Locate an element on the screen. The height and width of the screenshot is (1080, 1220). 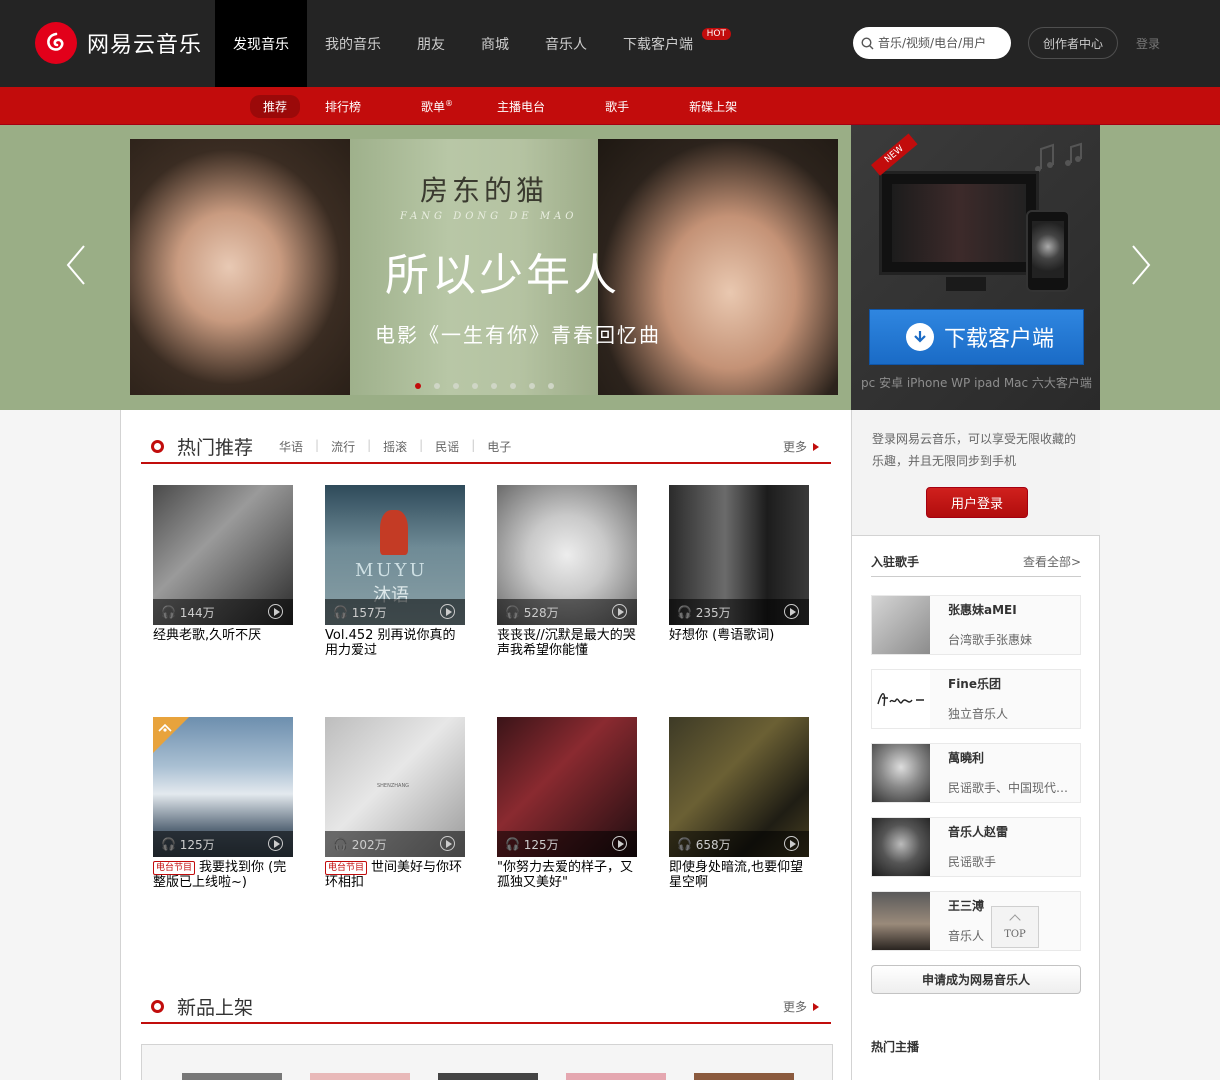
genre-tag: 电子 is located at coordinates (499, 446).